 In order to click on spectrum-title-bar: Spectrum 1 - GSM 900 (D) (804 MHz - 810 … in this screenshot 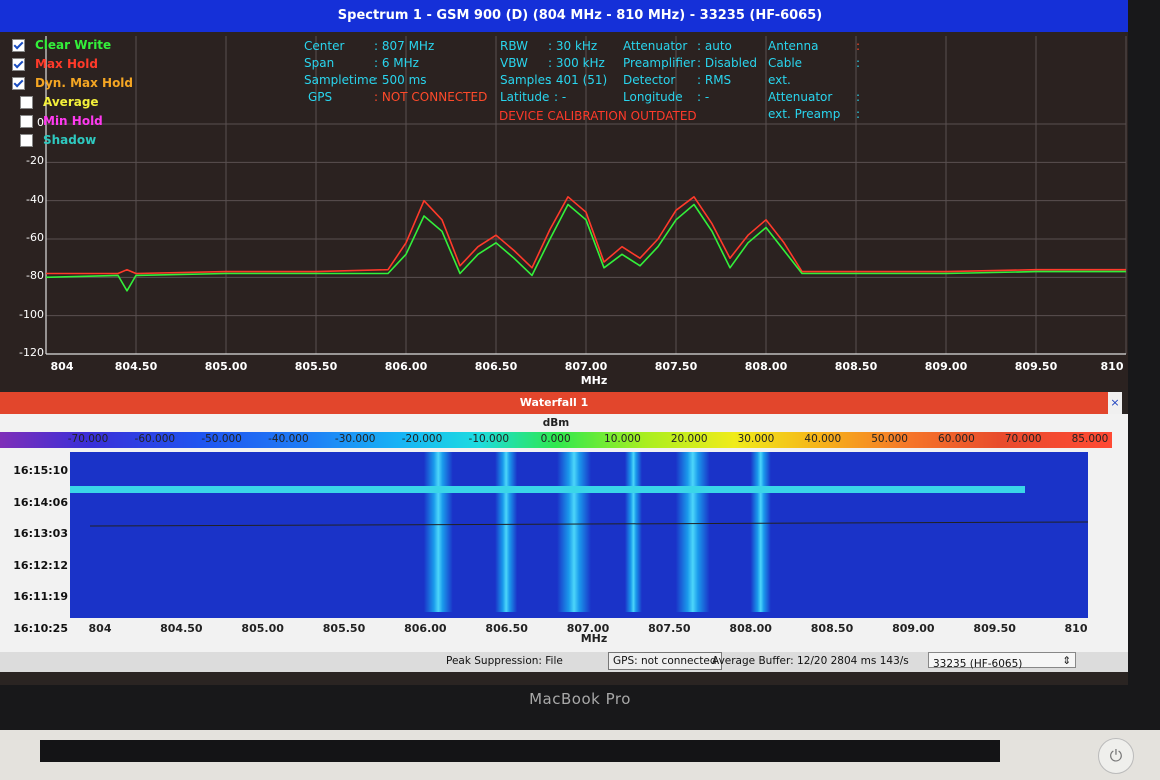, I will do `click(564, 16)`.